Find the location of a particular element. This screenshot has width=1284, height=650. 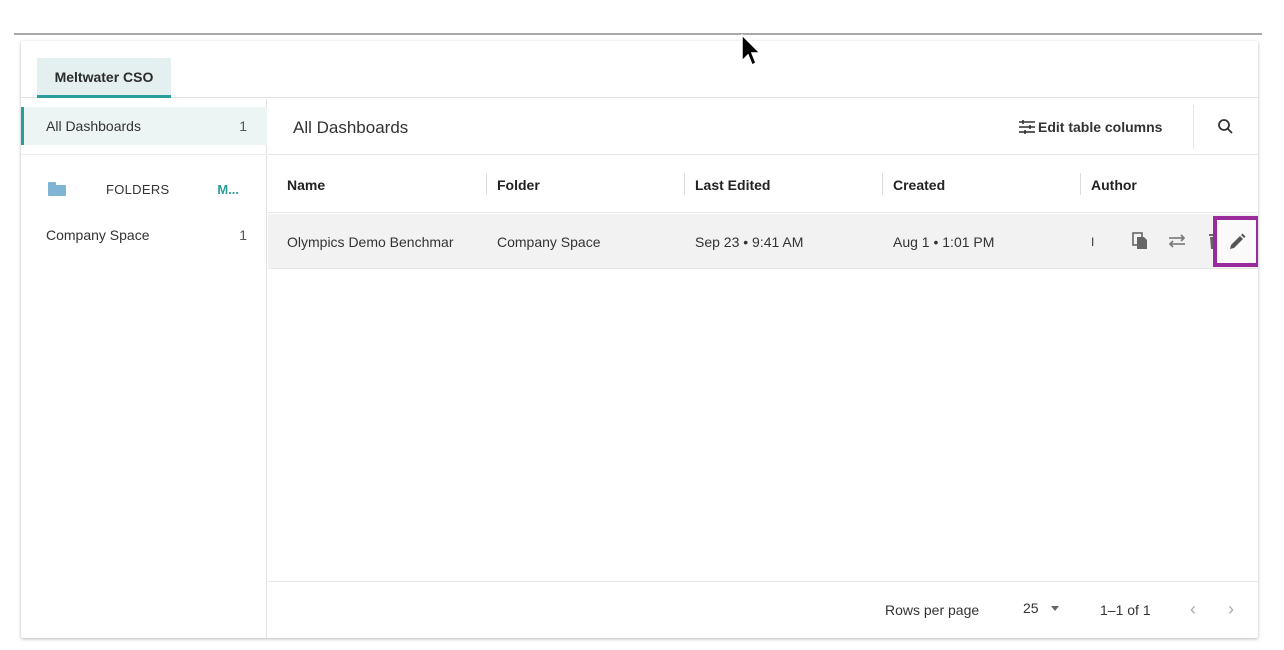

search-icon is located at coordinates (1225, 126).